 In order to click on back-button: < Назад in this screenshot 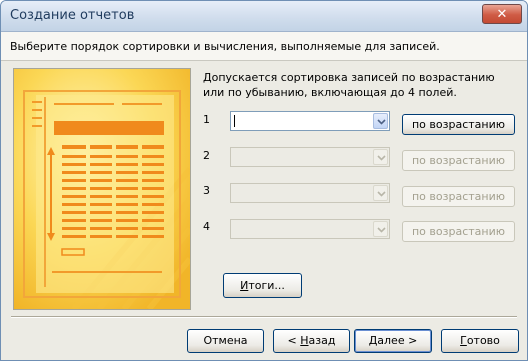, I will do `click(311, 341)`.